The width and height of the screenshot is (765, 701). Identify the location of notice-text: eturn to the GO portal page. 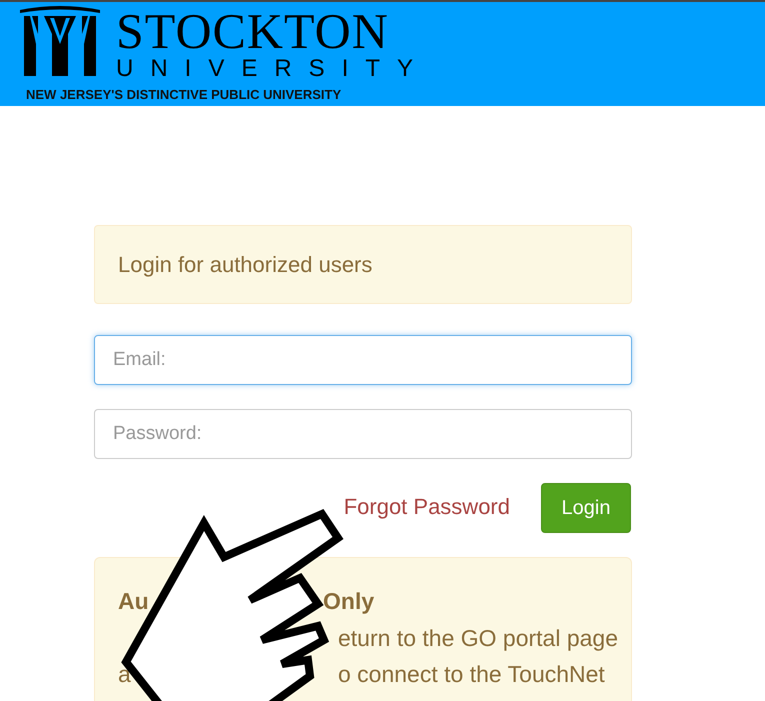
(478, 638).